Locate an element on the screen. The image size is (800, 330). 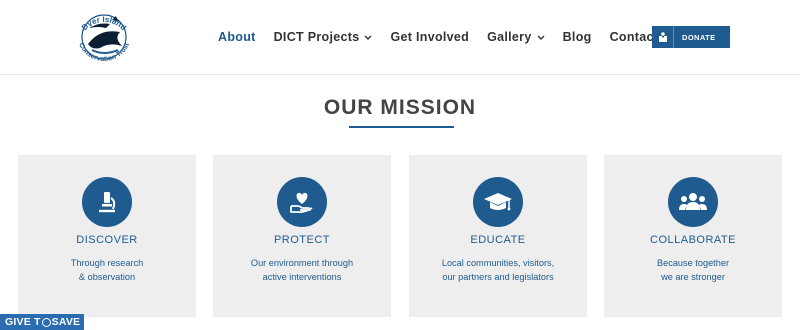
card-text-line: Through research is located at coordinates (107, 263).